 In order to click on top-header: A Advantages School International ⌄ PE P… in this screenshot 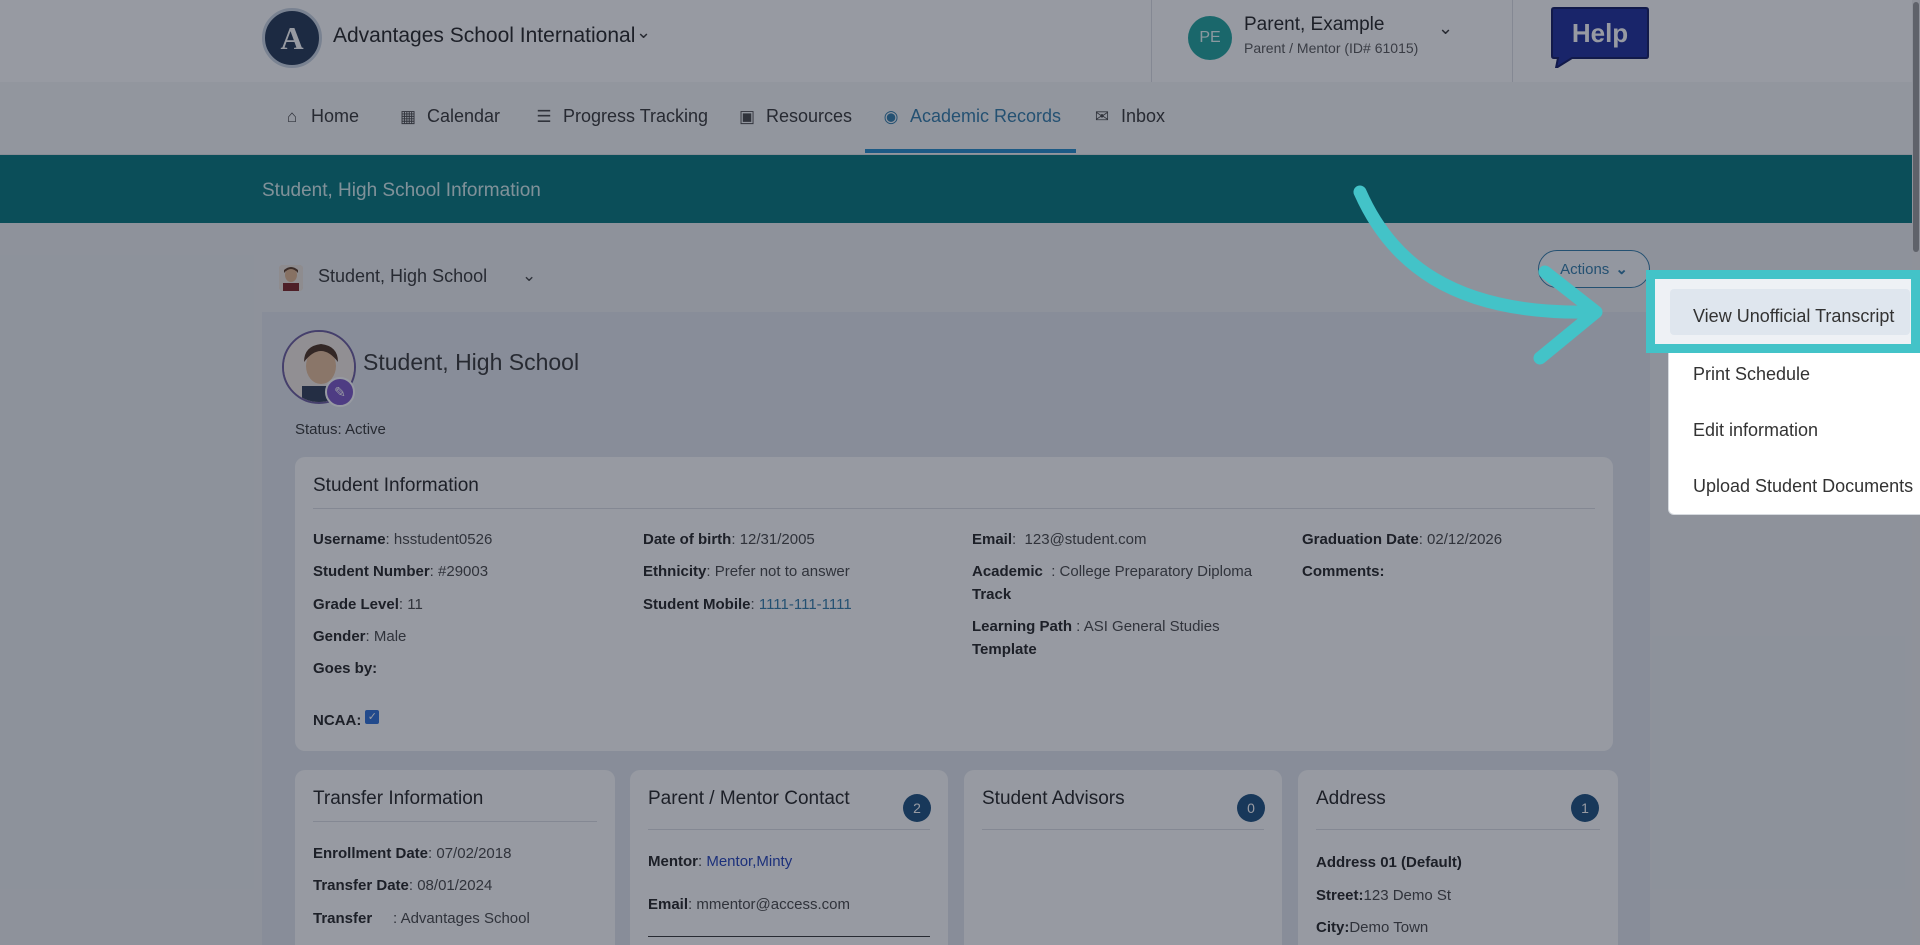, I will do `click(960, 41)`.